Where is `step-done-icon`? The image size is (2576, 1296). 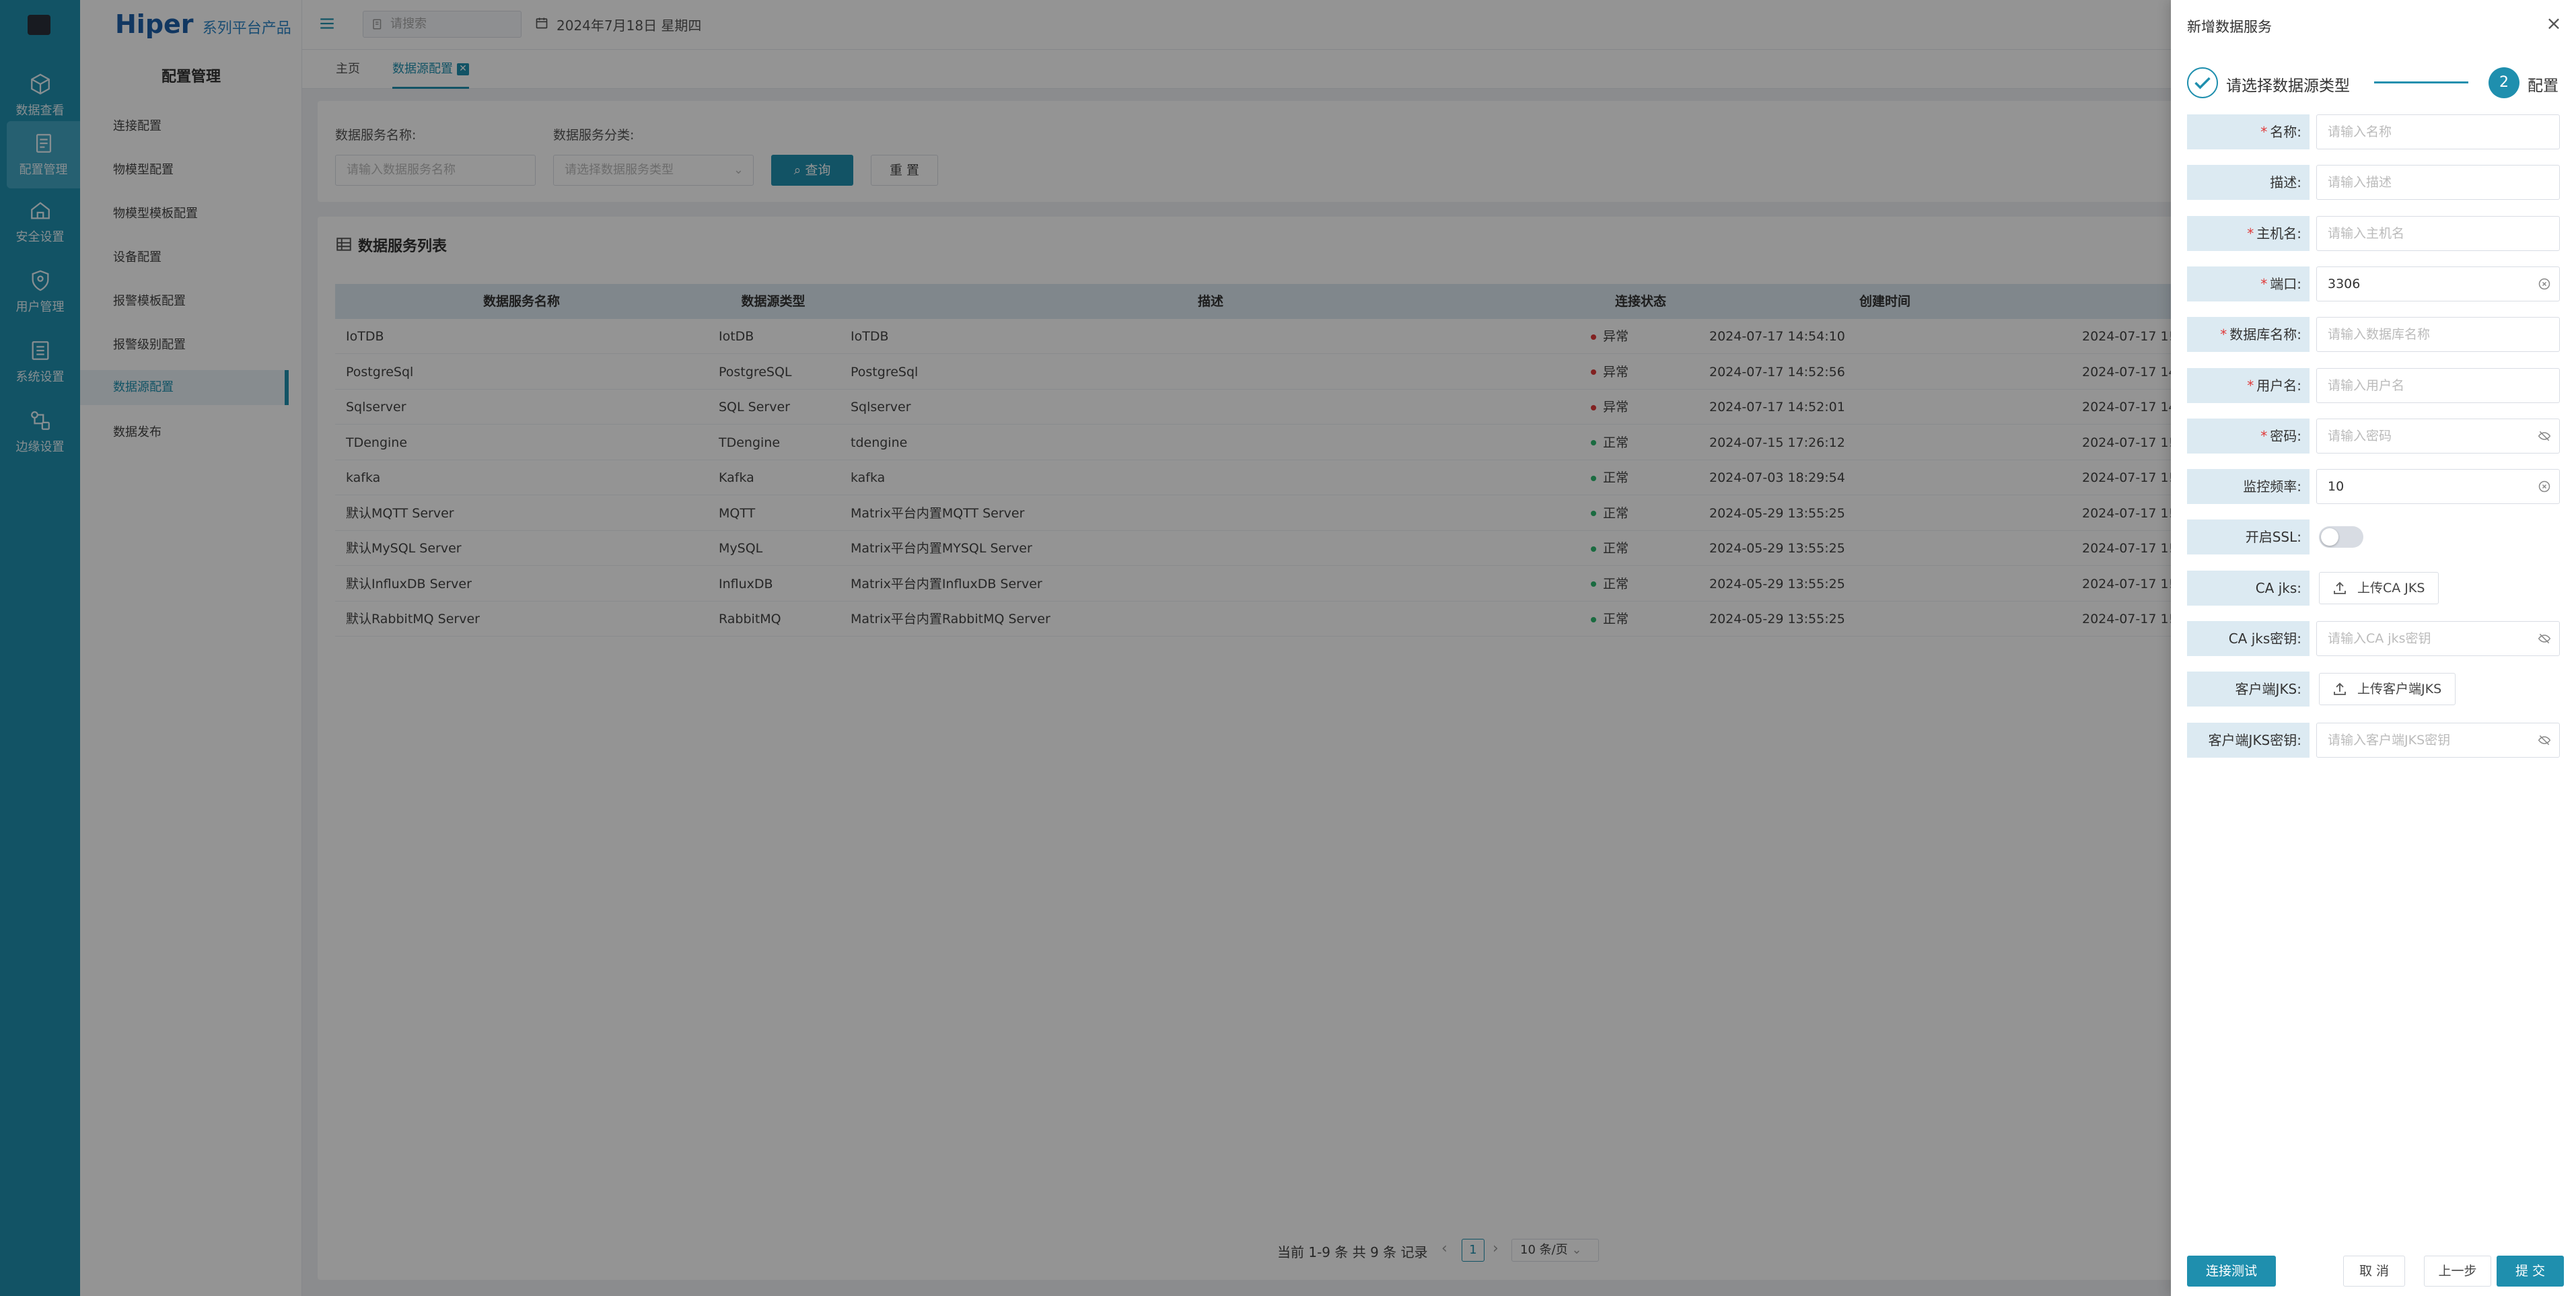
step-done-icon is located at coordinates (2202, 82).